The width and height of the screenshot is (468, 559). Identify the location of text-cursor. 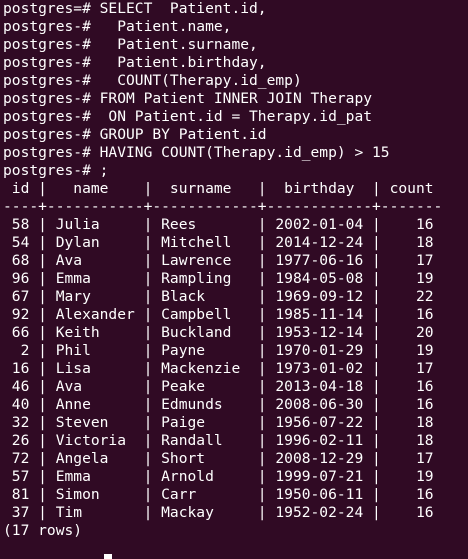
(108, 556).